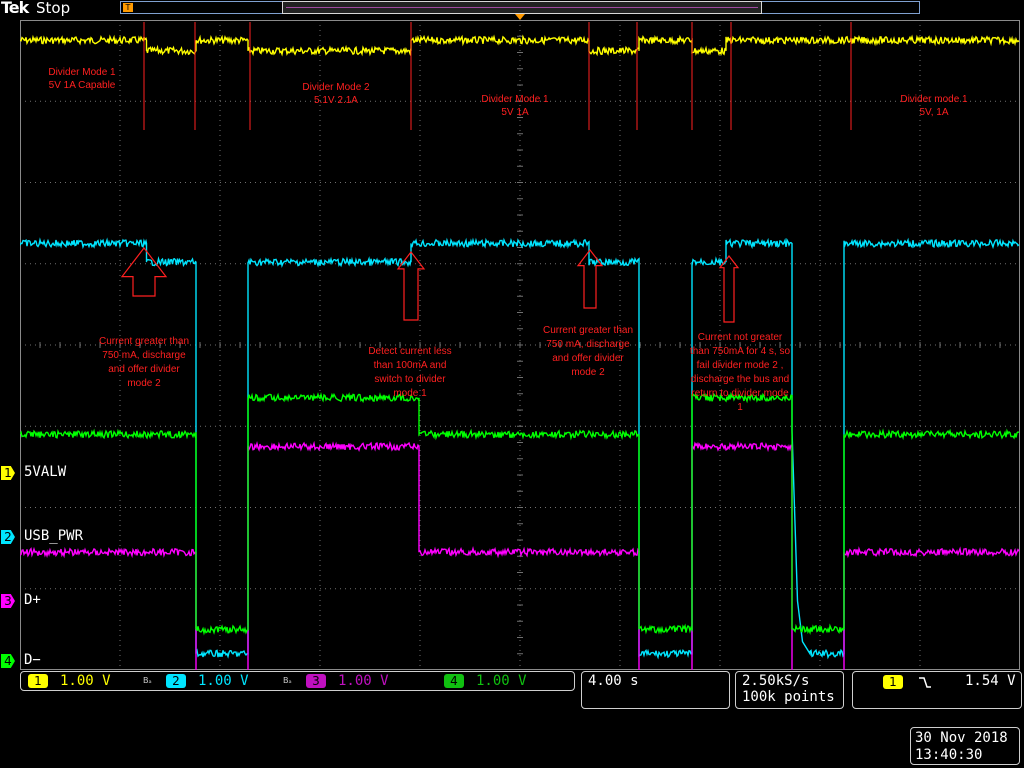 The height and width of the screenshot is (768, 1024). What do you see at coordinates (501, 681) in the screenshot?
I see `ch4-scale-value: 1.00 V` at bounding box center [501, 681].